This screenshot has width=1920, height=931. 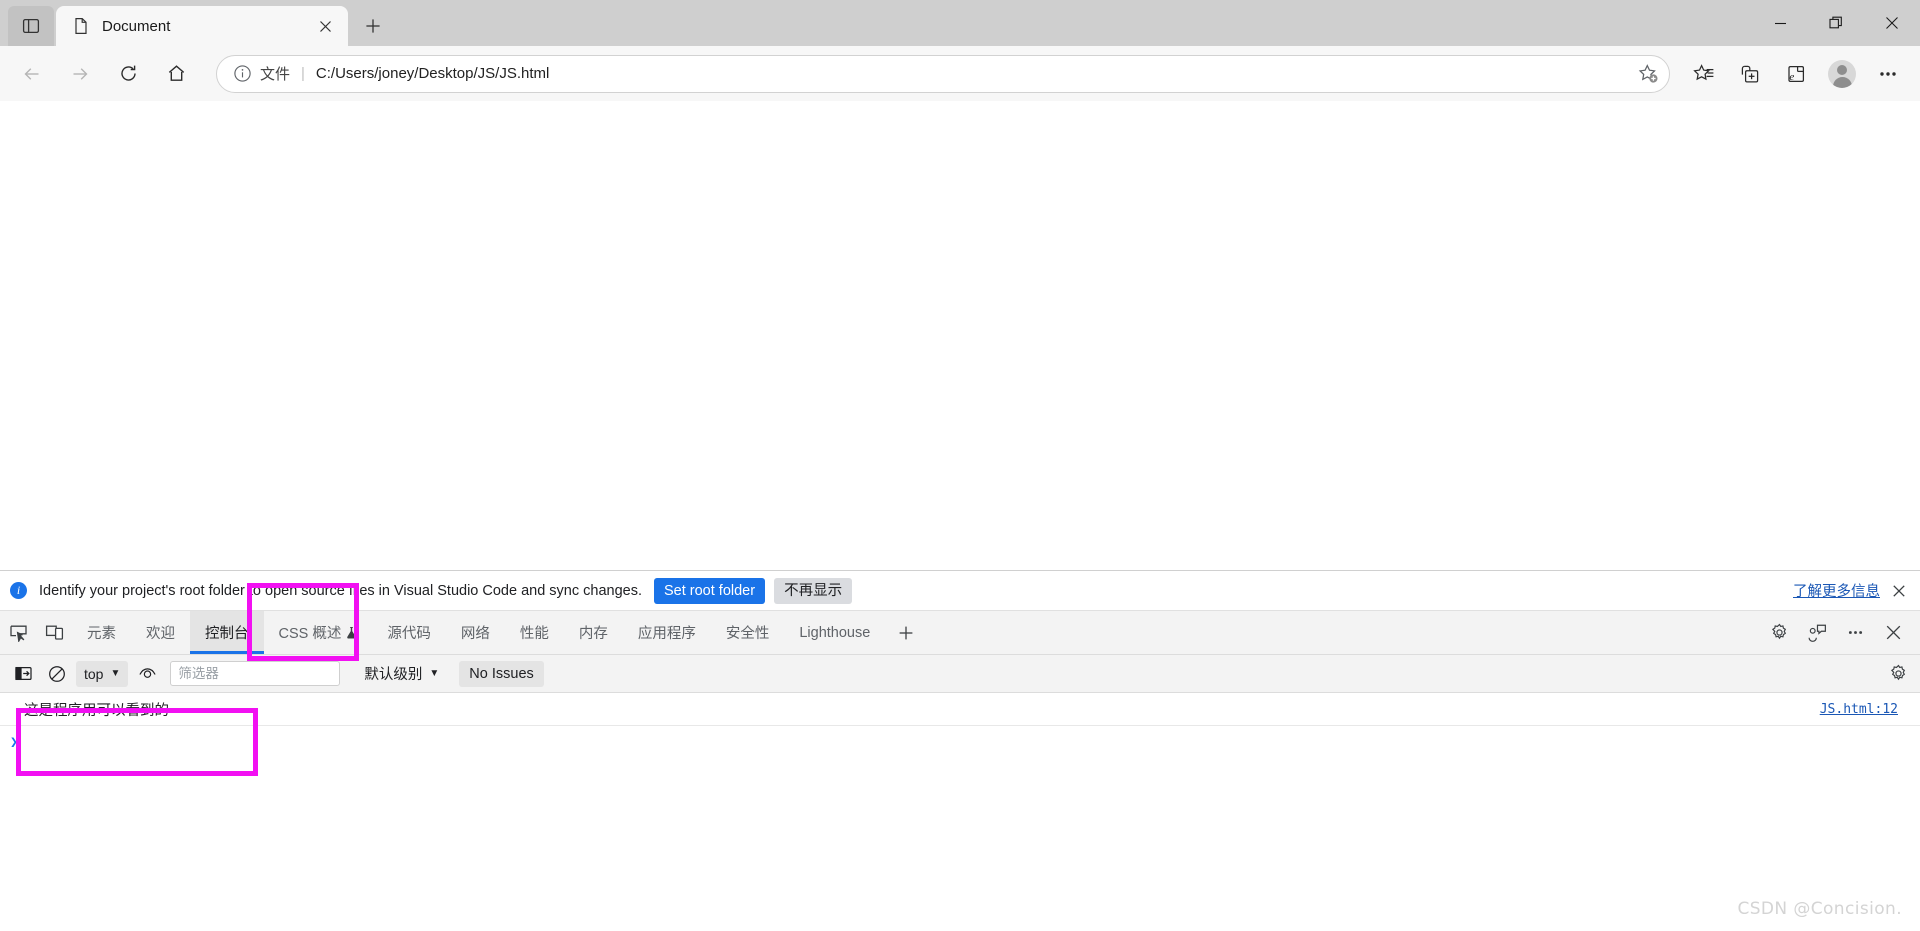 What do you see at coordinates (243, 74) in the screenshot?
I see `info-icon` at bounding box center [243, 74].